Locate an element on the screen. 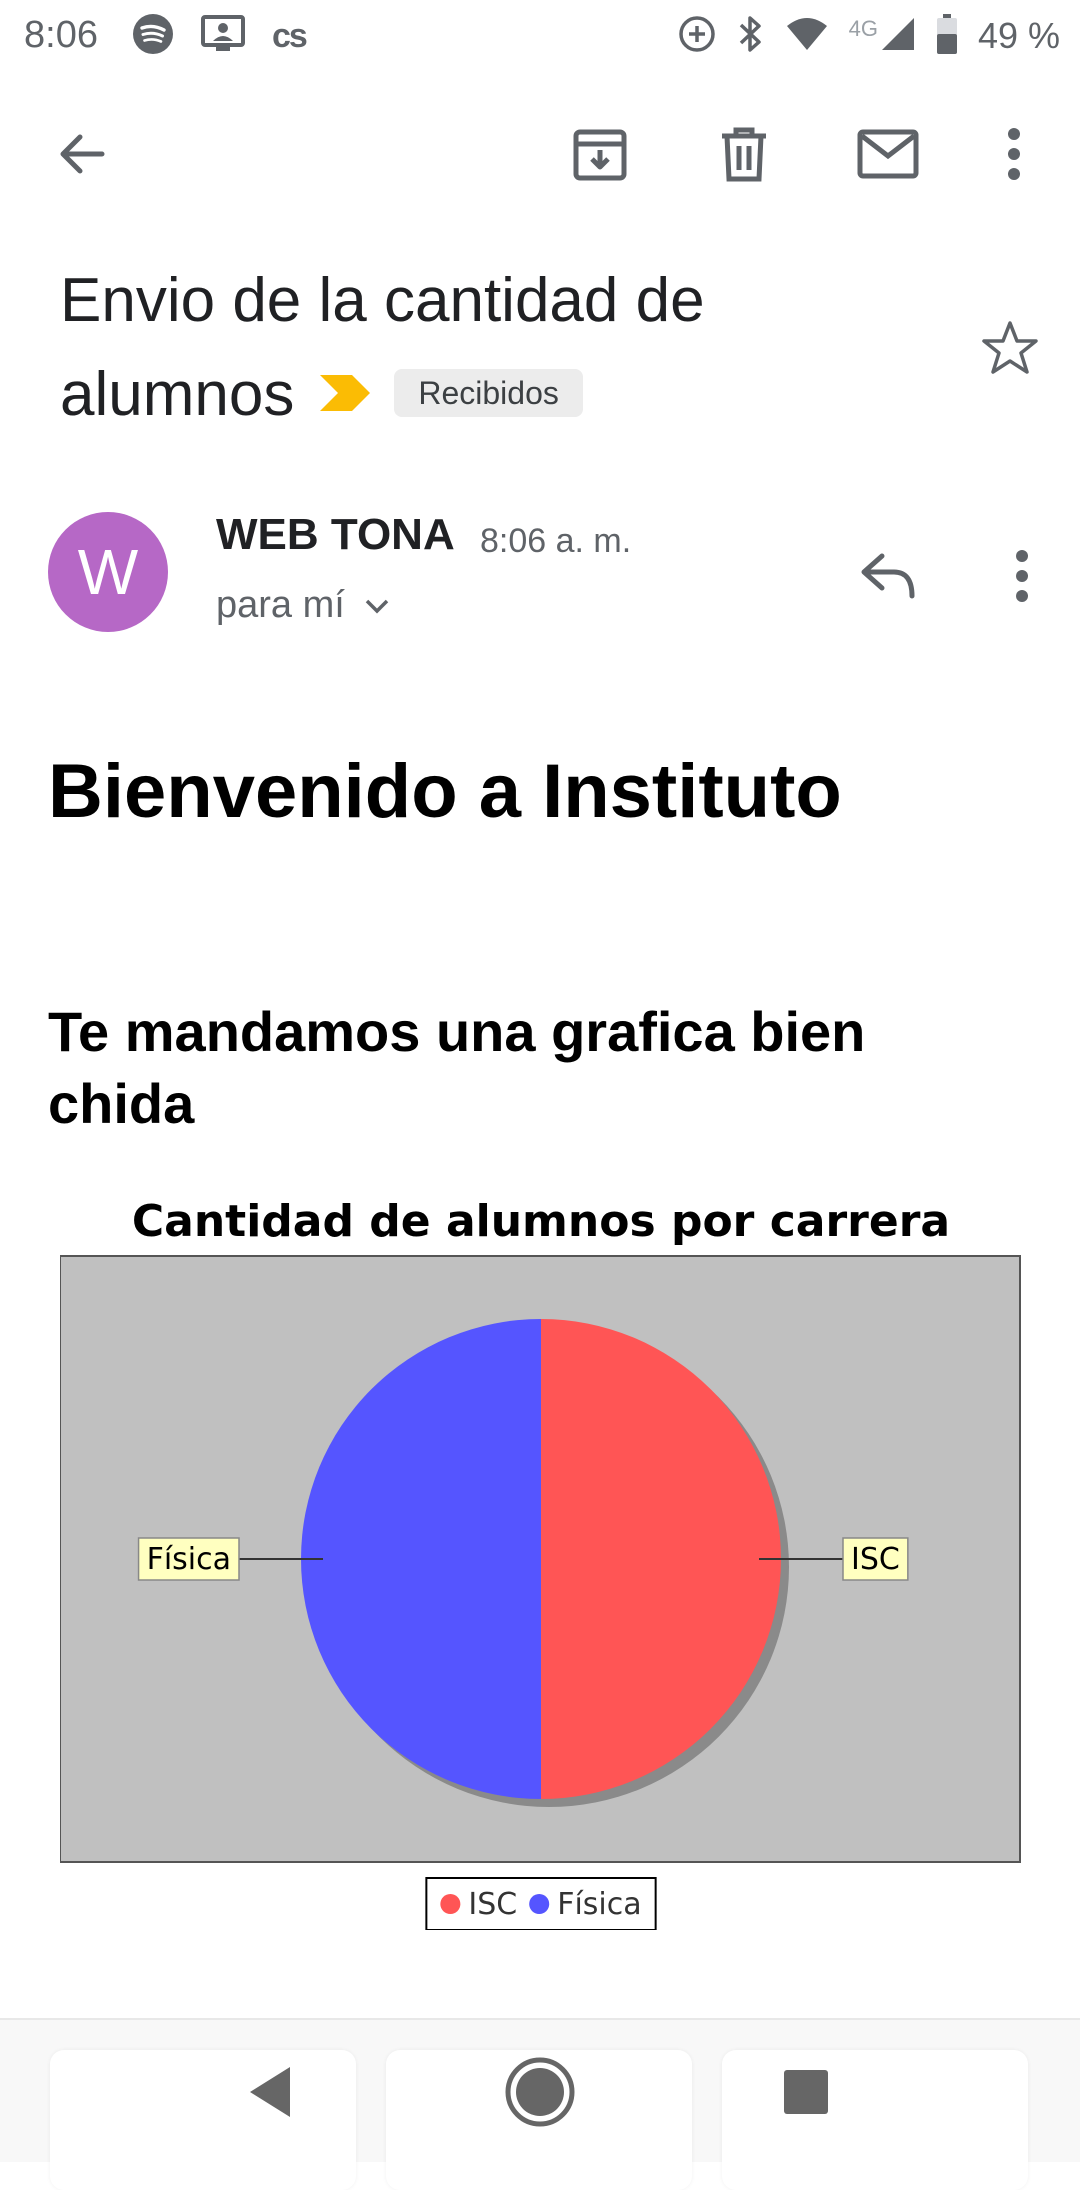 This screenshot has height=2190, width=1080. reply-button is located at coordinates (888, 576).